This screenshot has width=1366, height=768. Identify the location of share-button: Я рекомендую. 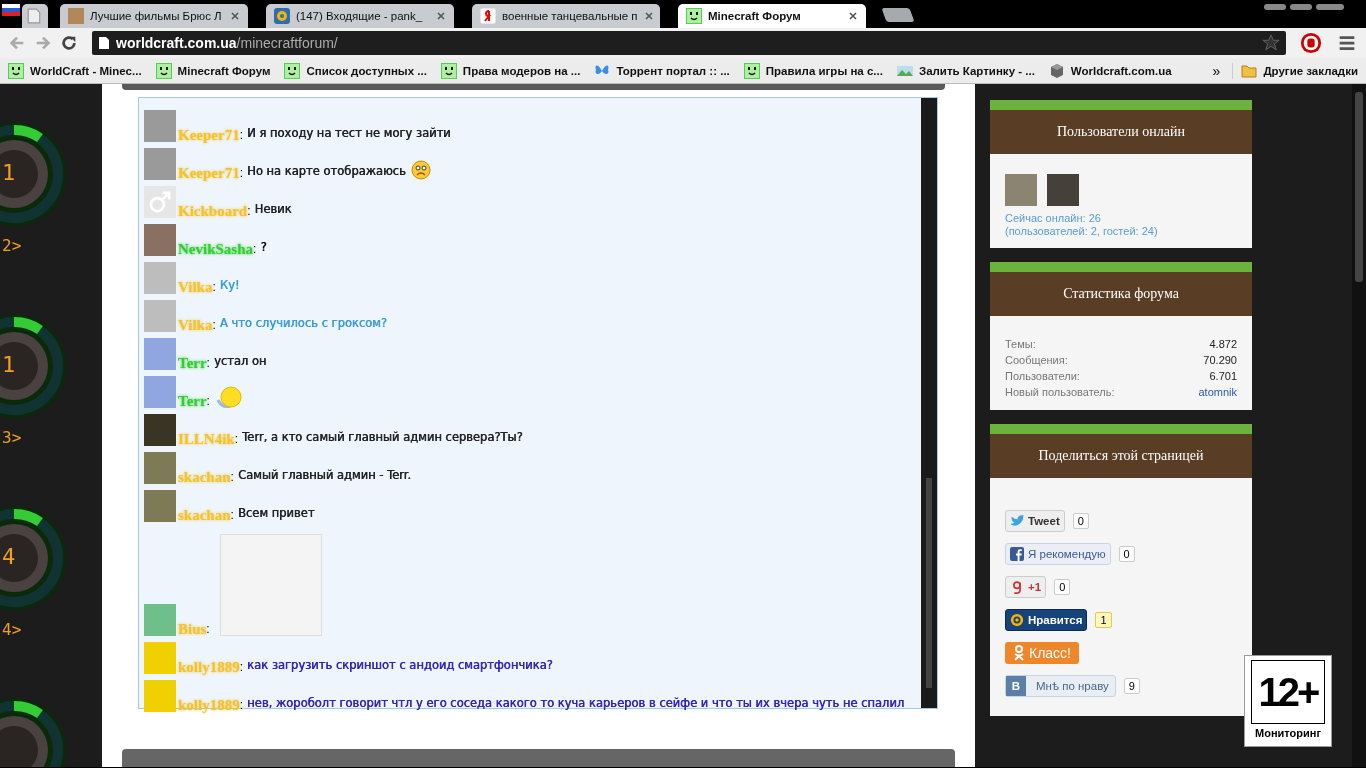
(1058, 553).